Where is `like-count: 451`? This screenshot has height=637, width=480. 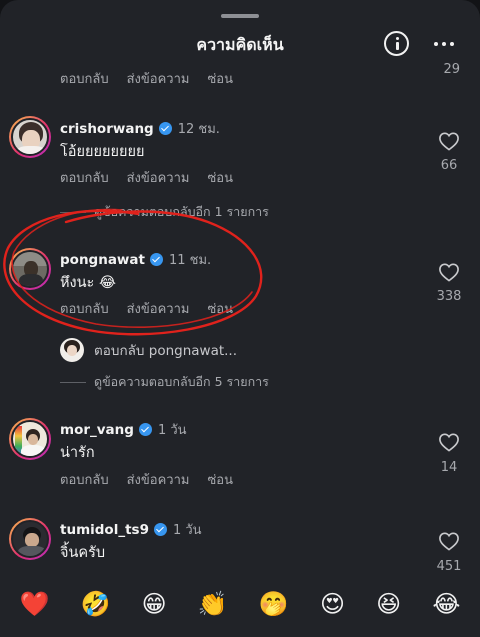
like-count: 451 is located at coordinates (449, 566).